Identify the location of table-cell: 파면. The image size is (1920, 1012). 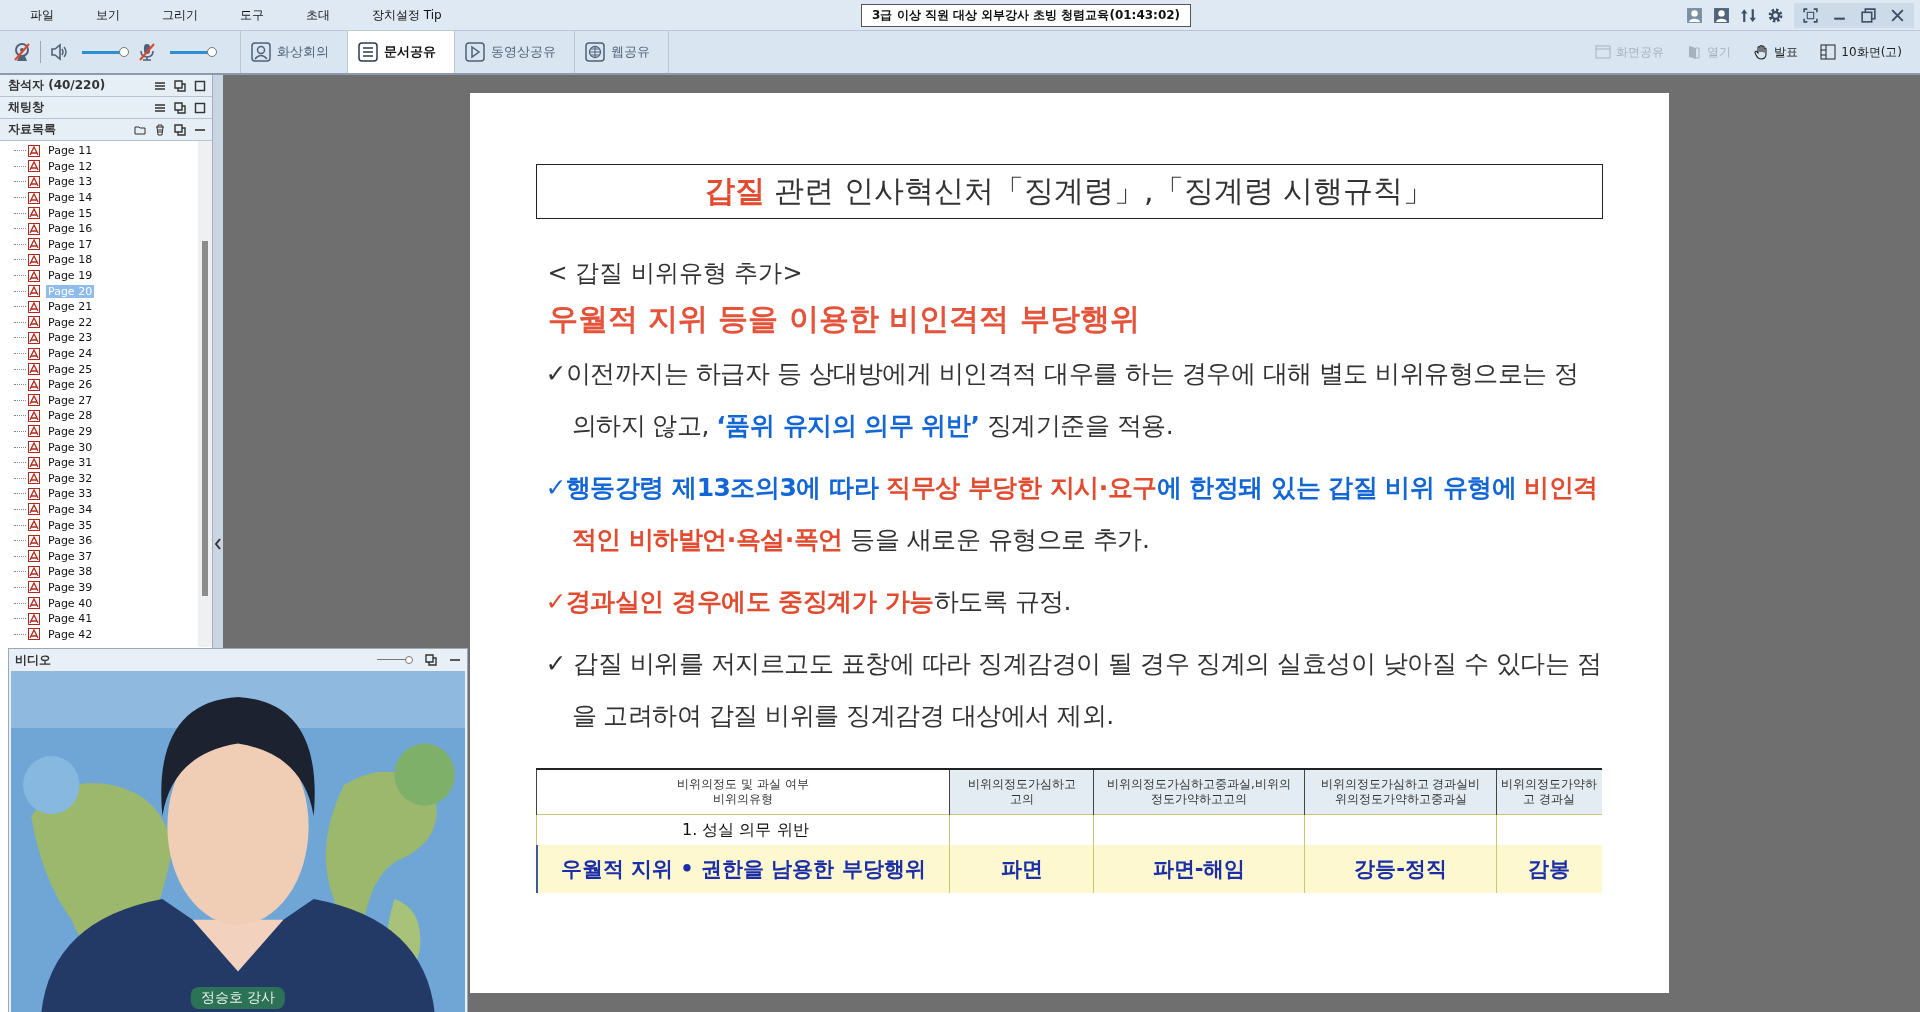
(1021, 869).